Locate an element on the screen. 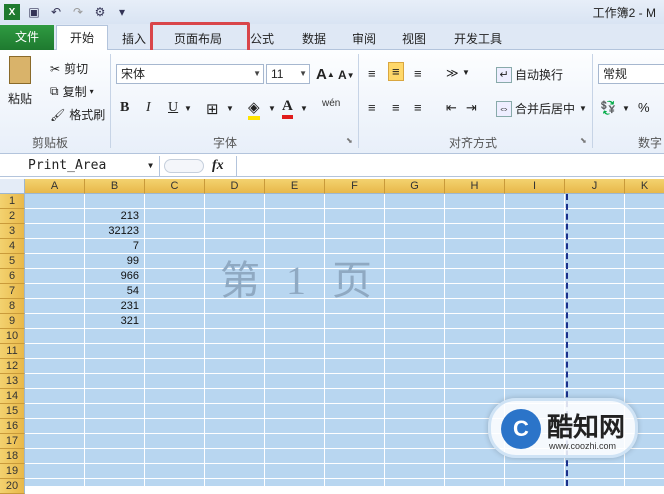  cell-b9: 321 is located at coordinates (114, 321).